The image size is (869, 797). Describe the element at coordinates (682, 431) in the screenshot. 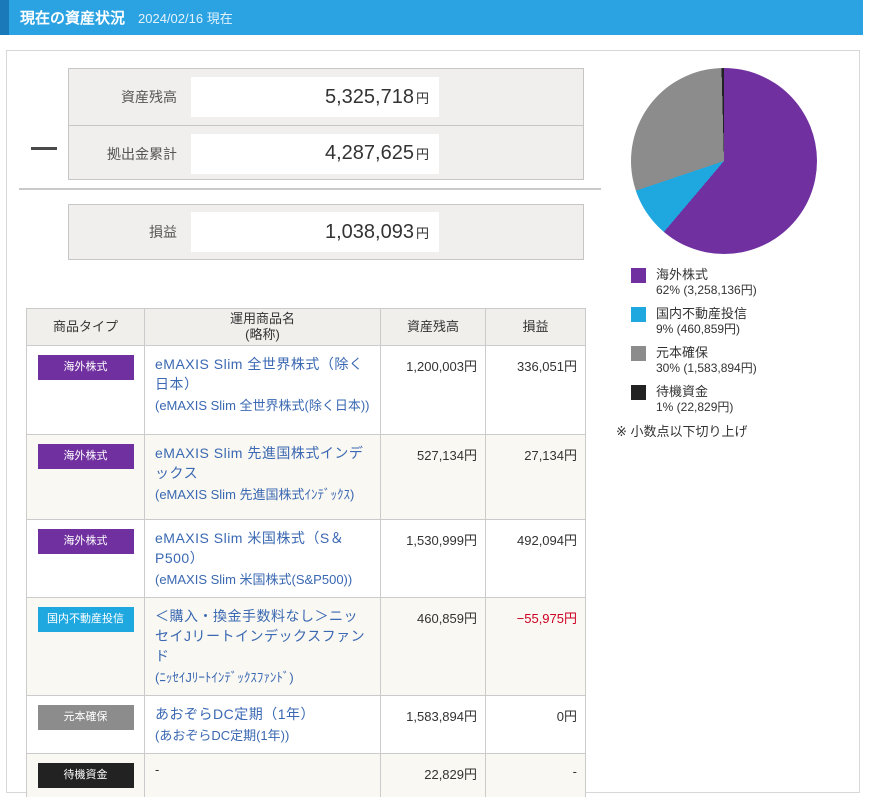

I see `rounding-note: ※ 小数点以下切り上げ` at that location.